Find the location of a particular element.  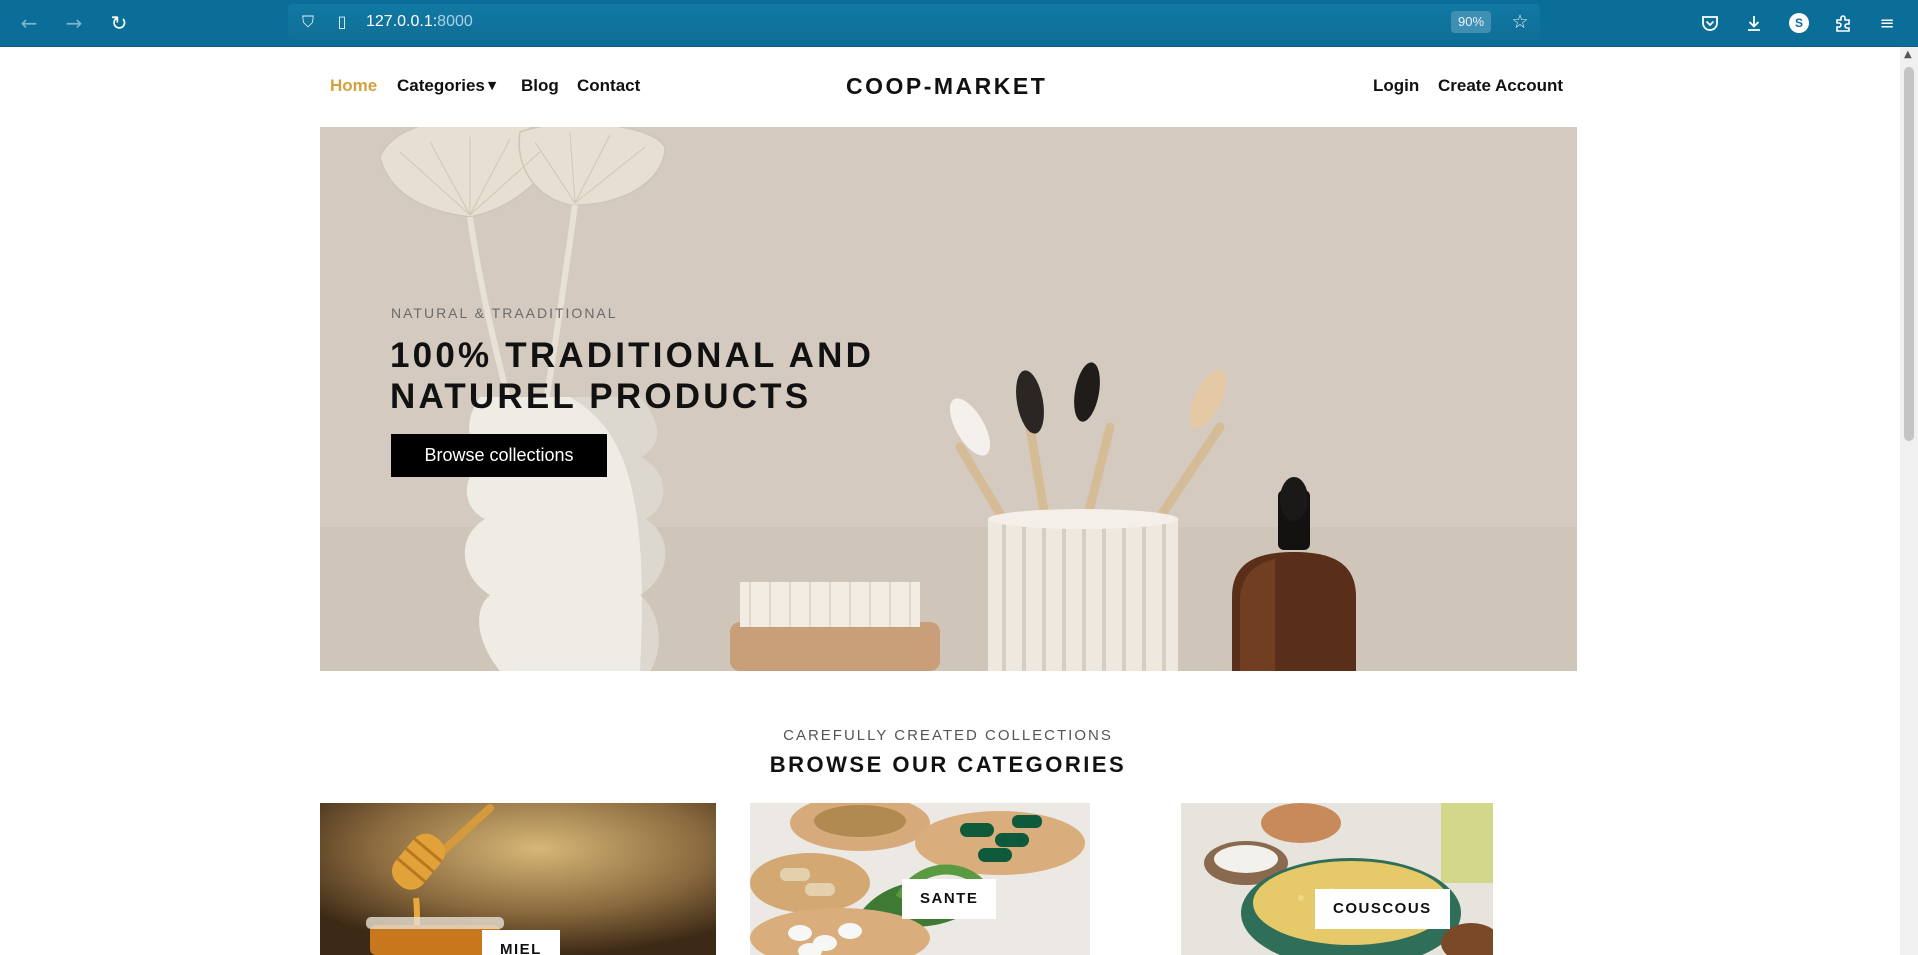

profile-initial: S is located at coordinates (1799, 23).